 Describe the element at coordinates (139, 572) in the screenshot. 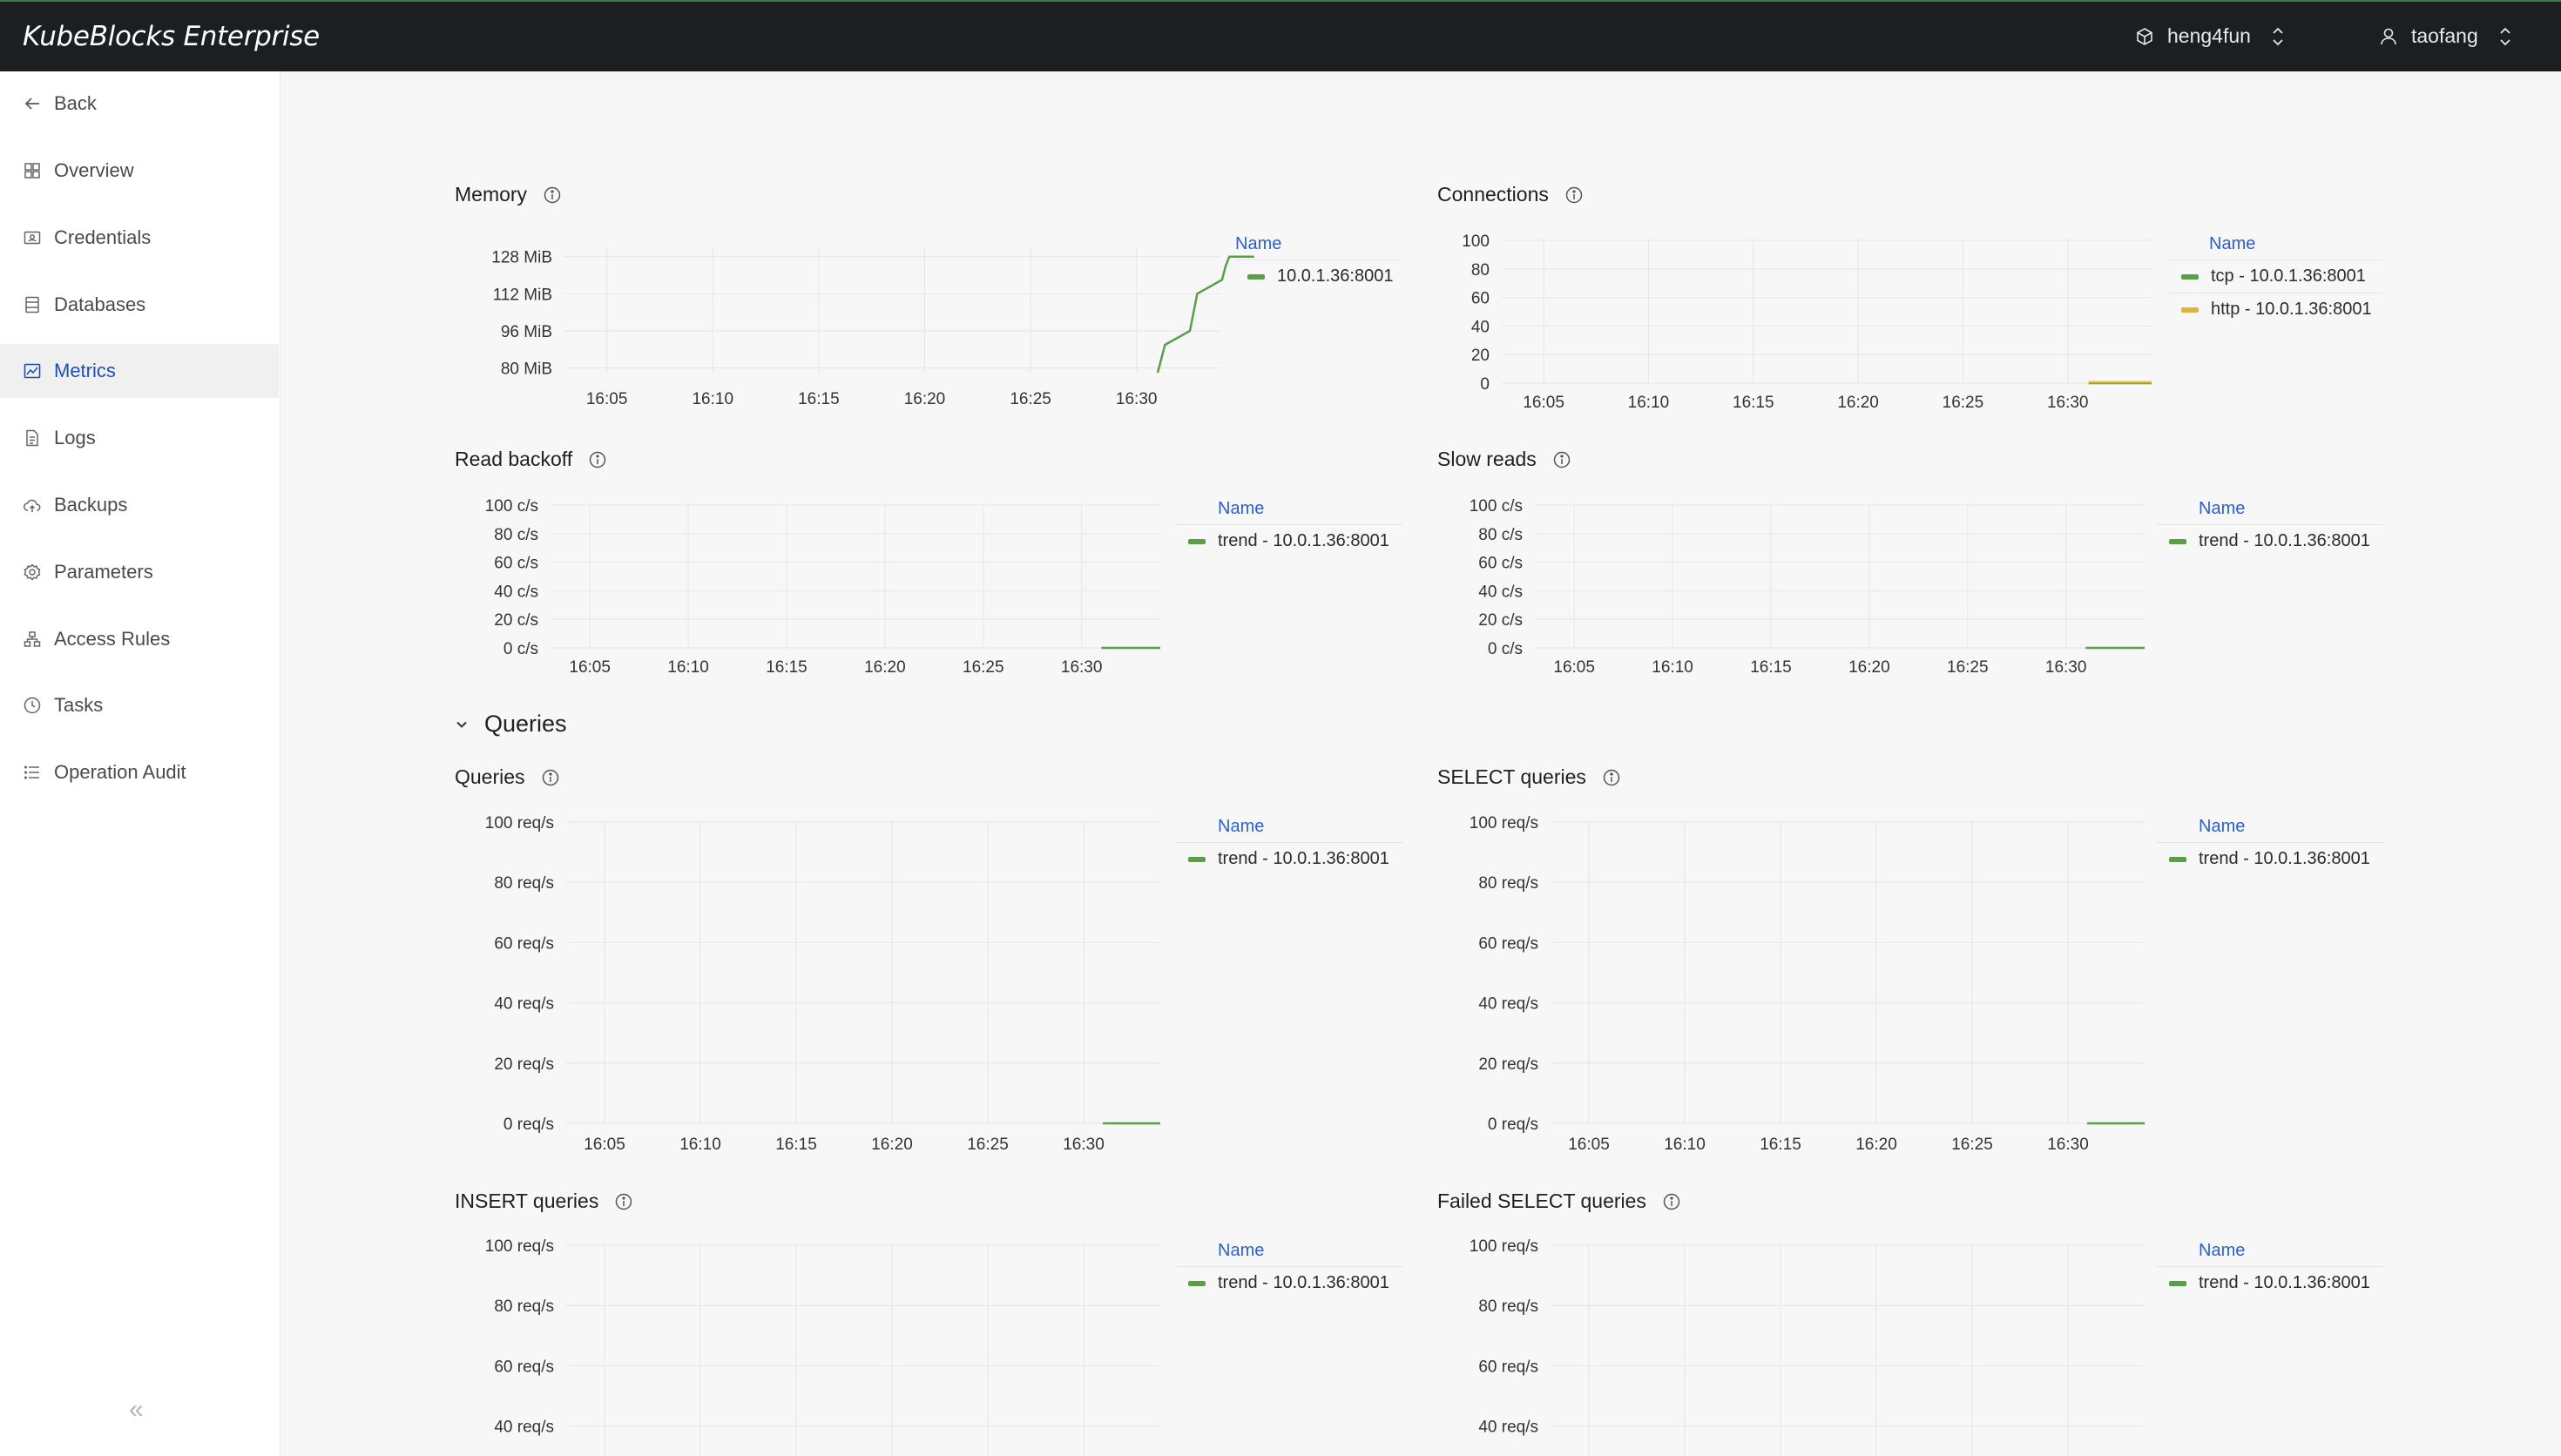

I see `sidebar-item-parameters: Parameters` at that location.